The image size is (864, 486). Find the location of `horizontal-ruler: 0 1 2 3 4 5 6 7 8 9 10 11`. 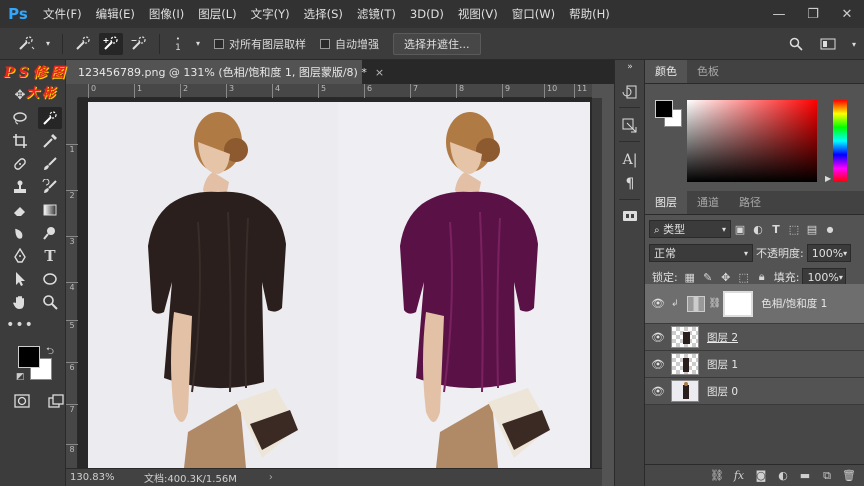

horizontal-ruler: 0 1 2 3 4 5 6 7 8 9 10 11 is located at coordinates (335, 91).